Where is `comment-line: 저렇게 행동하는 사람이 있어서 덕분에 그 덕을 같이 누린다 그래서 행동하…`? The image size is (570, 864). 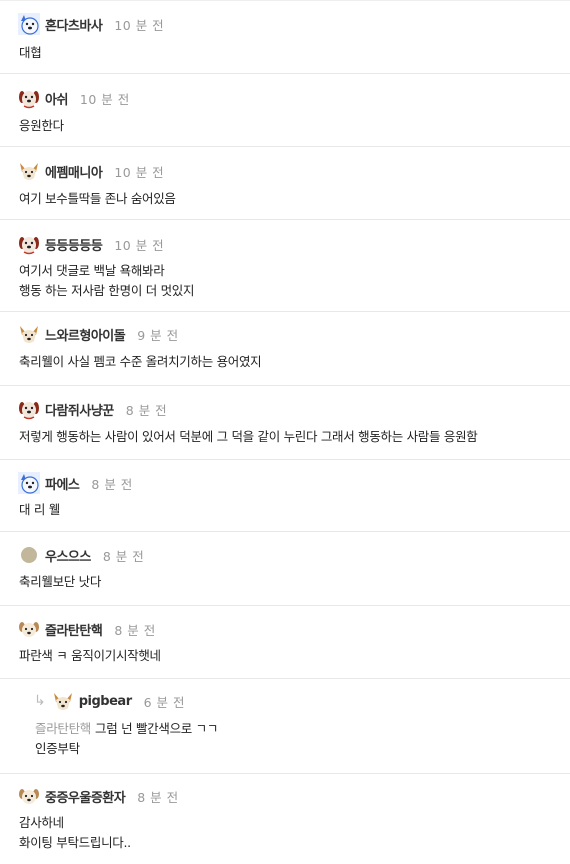 comment-line: 저렇게 행동하는 사람이 있어서 덕분에 그 덕을 같이 누린다 그래서 행동하… is located at coordinates (248, 436).